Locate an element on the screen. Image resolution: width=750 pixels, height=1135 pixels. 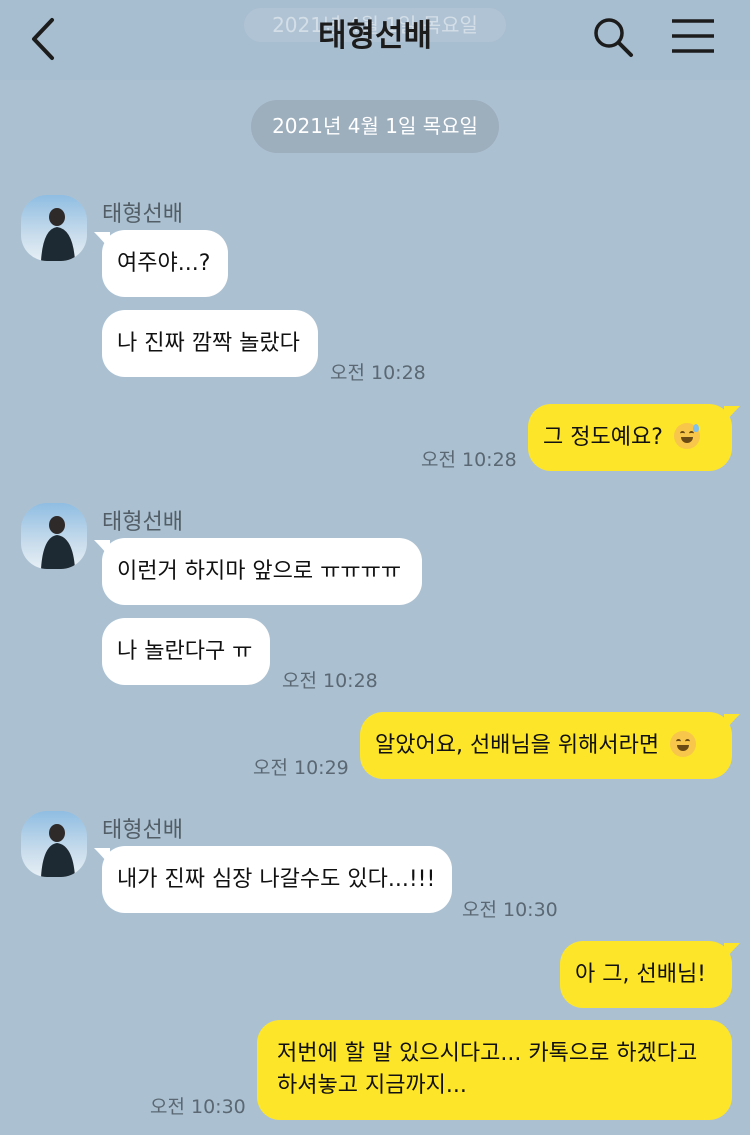
chat-title: 태형선배 is located at coordinates (375, 36).